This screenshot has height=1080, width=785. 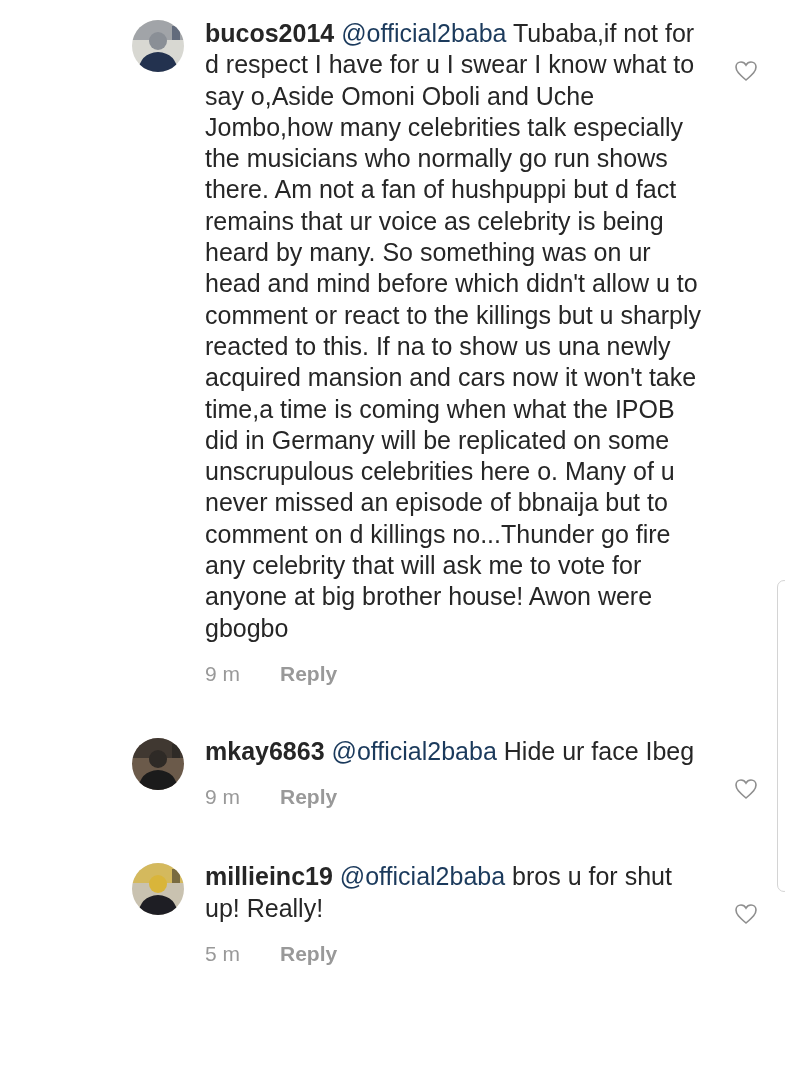 I want to click on timestamp: 5 m, so click(x=222, y=953).